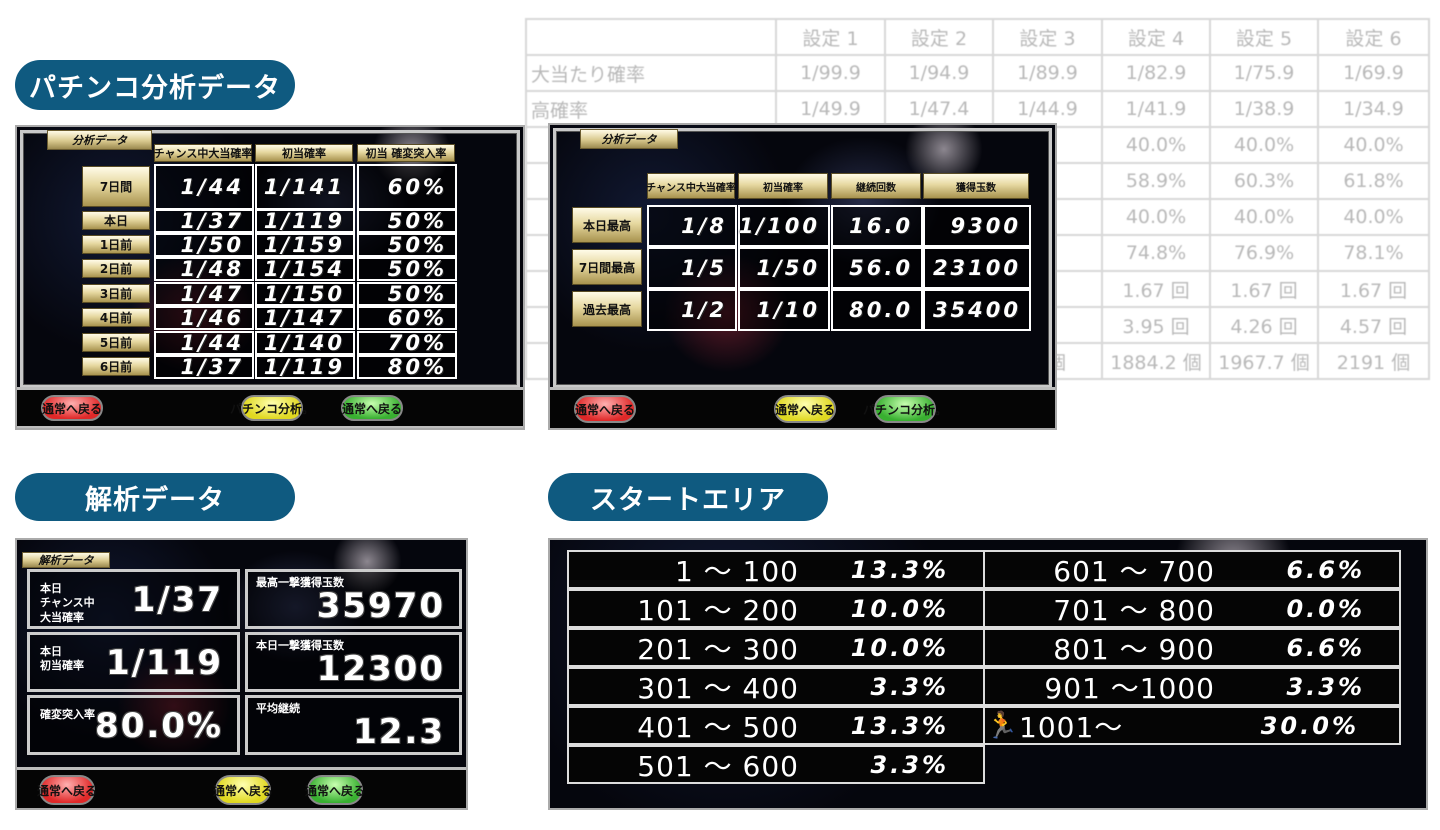 This screenshot has height=830, width=1440. I want to click on data-cell-first: 1/10, so click(784, 310).